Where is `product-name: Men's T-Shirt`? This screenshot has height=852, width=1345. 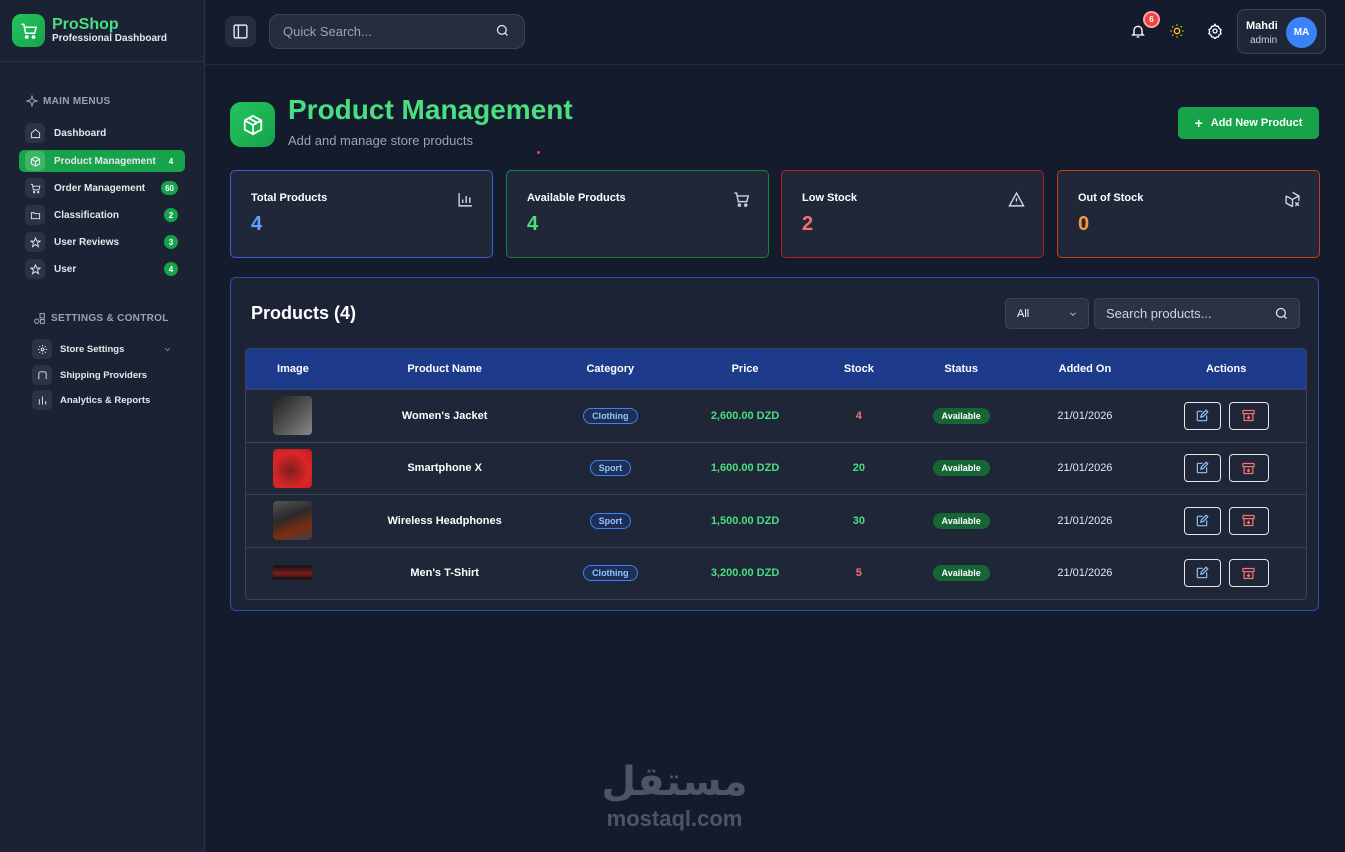
product-name: Men's T-Shirt is located at coordinates (444, 573).